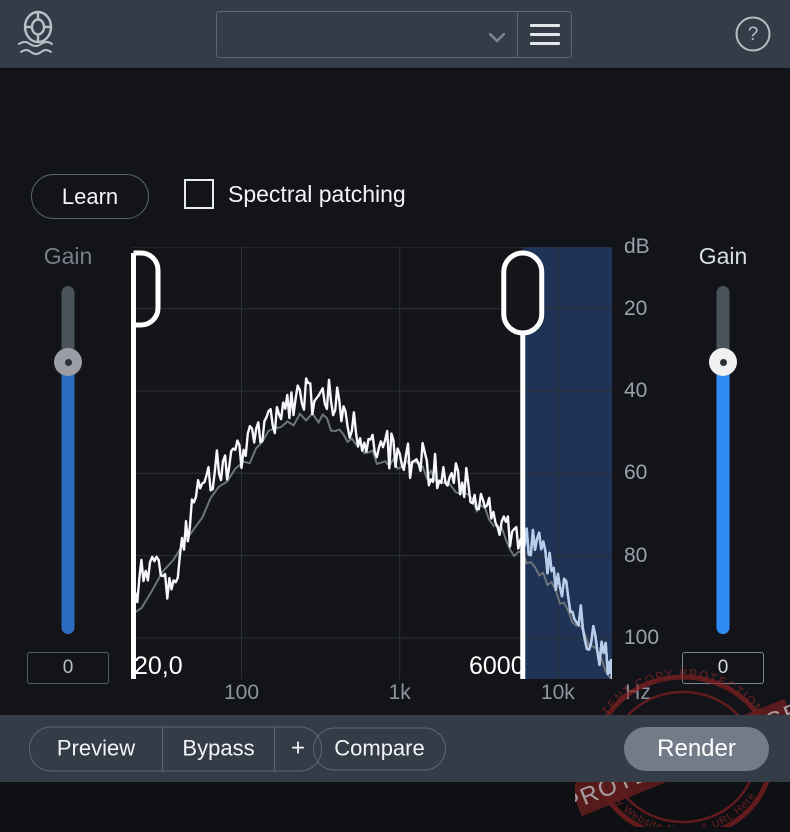  I want to click on preview-button: Preview, so click(96, 748).